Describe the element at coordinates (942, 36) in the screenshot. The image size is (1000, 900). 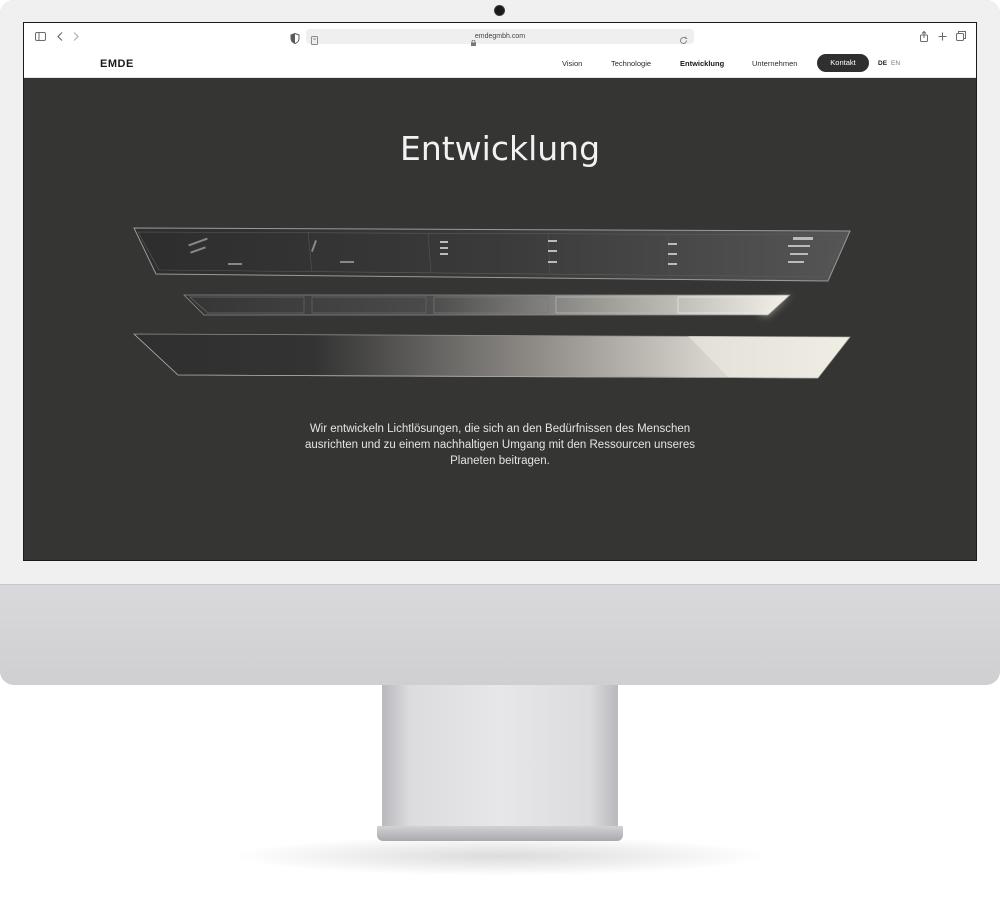
I see `plus-icon` at that location.